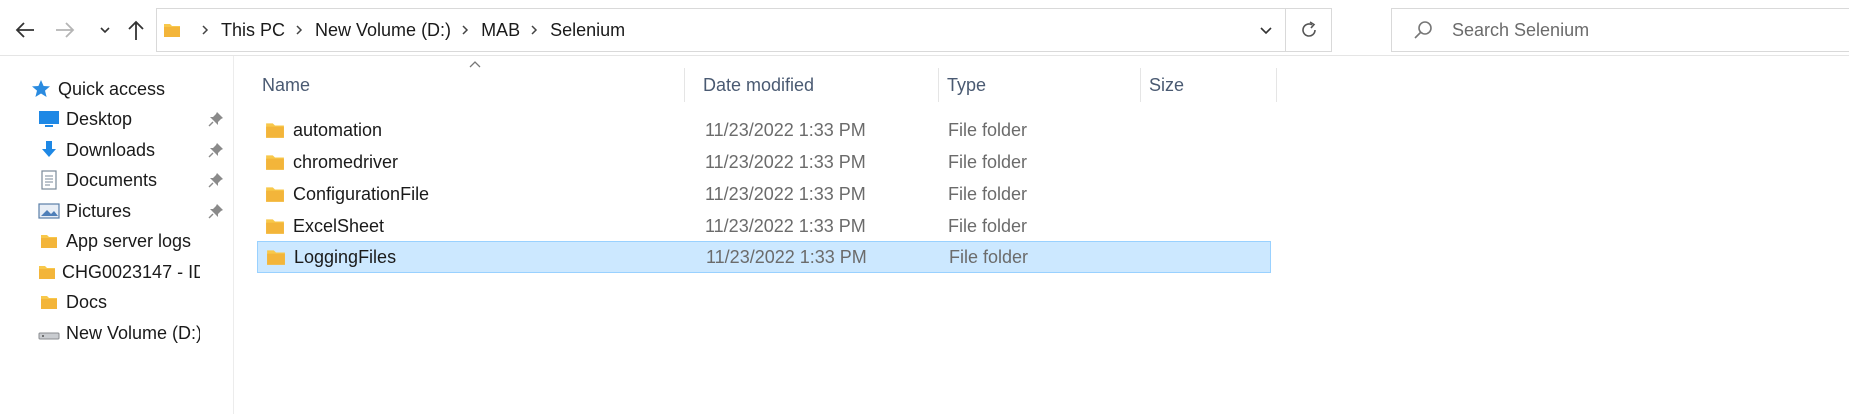 This screenshot has height=414, width=1849. I want to click on arrow-left-icon, so click(24, 30).